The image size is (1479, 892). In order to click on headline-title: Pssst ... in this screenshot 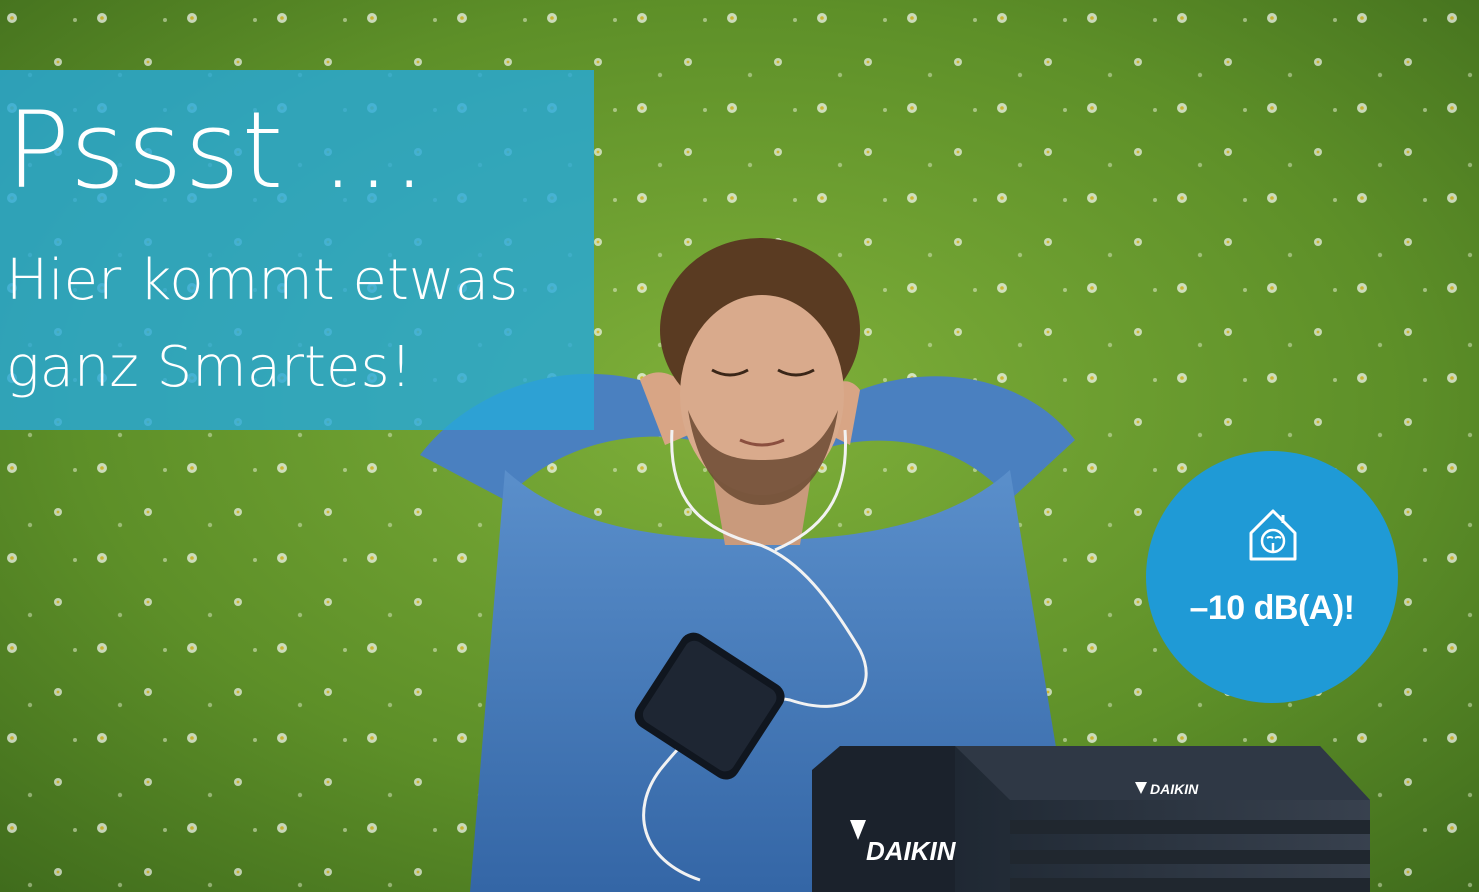, I will do `click(217, 150)`.